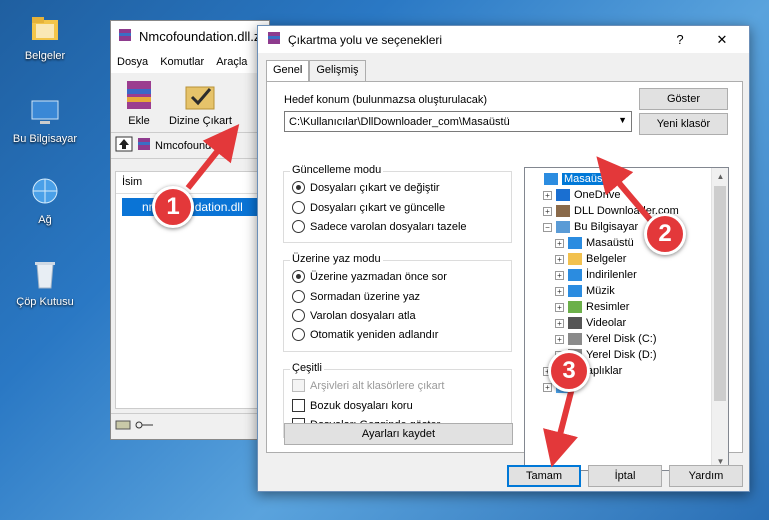  Describe the element at coordinates (606, 227) in the screenshot. I see `tree-node-label: Bu Bilgisayar` at that location.